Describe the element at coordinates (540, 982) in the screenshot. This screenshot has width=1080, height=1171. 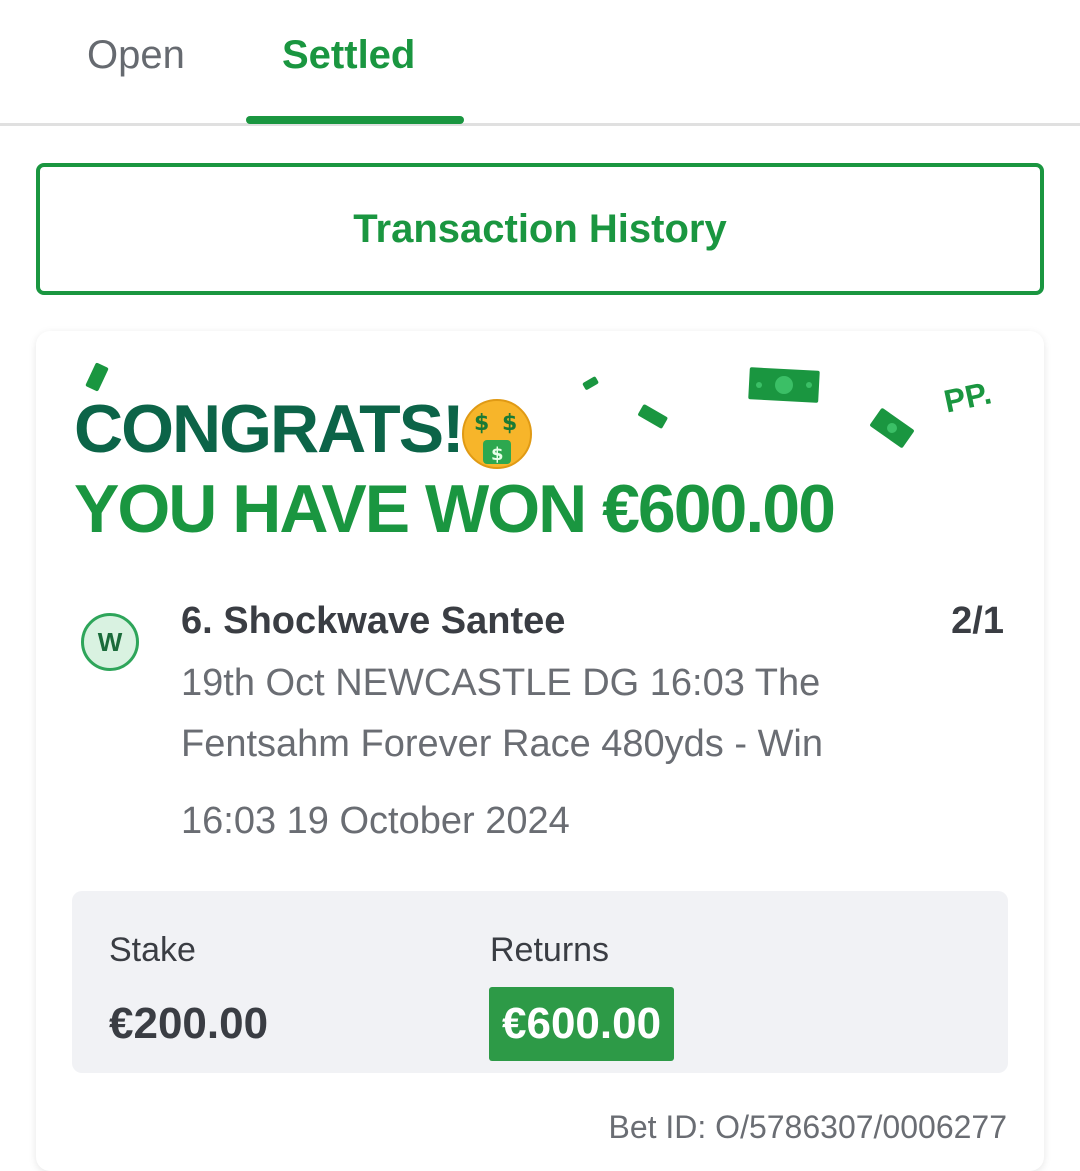
I see `bet-summary: Stake €200.00 Returns €600.00` at that location.